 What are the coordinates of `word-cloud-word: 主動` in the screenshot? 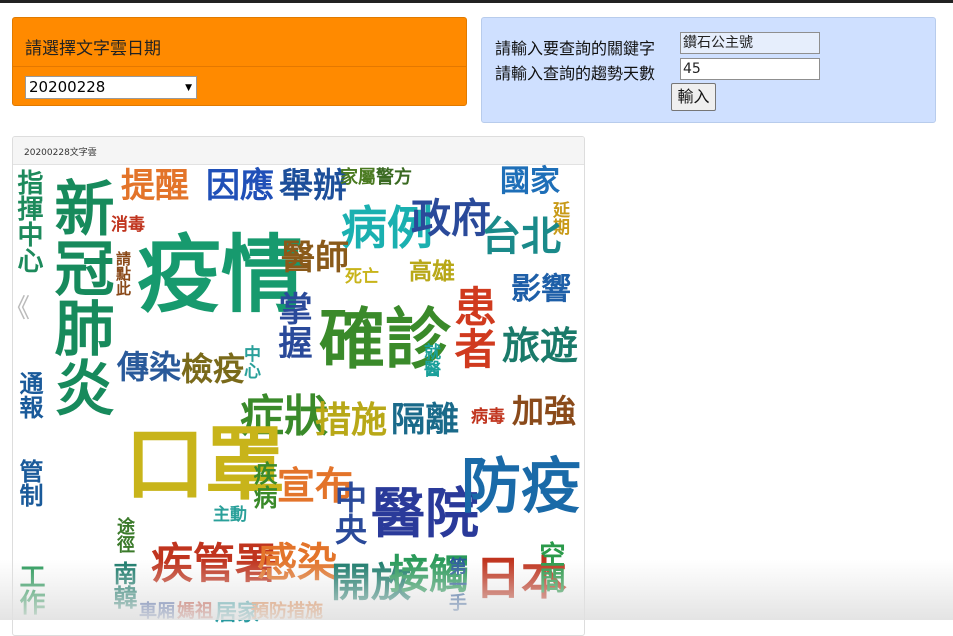 It's located at (230, 515).